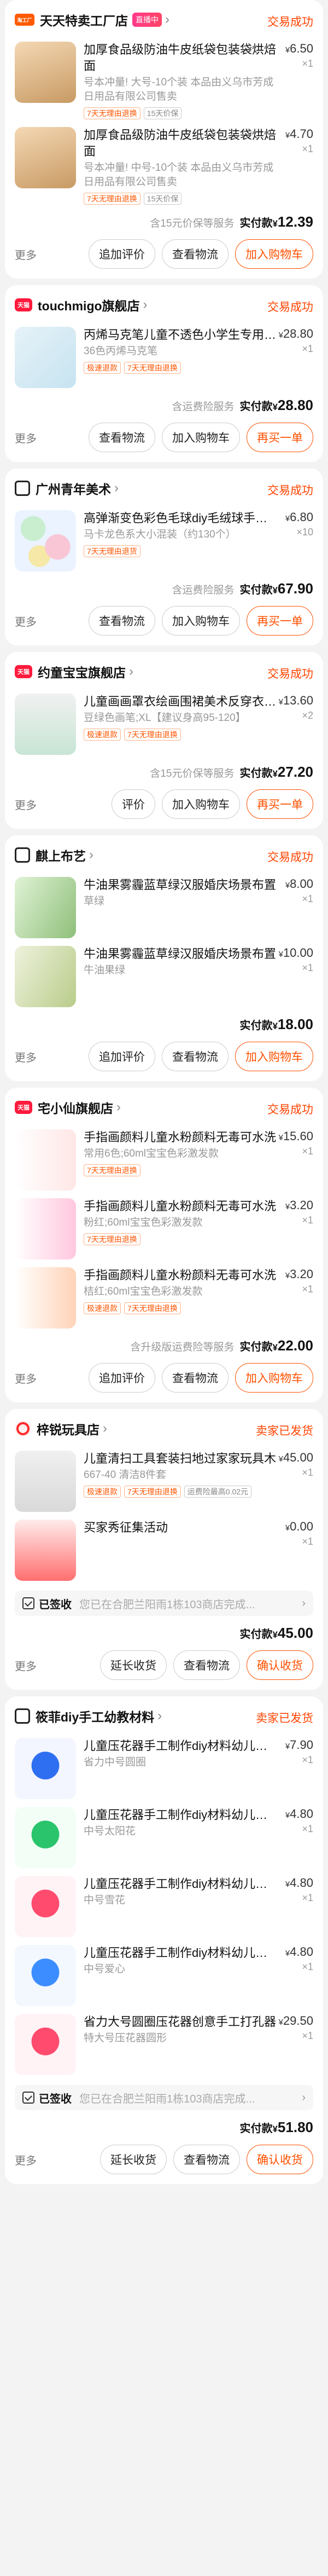 This screenshot has width=328, height=2576. Describe the element at coordinates (151, 1154) in the screenshot. I see `item-sku: 常用6色;60ml宝宝色彩激发款` at that location.